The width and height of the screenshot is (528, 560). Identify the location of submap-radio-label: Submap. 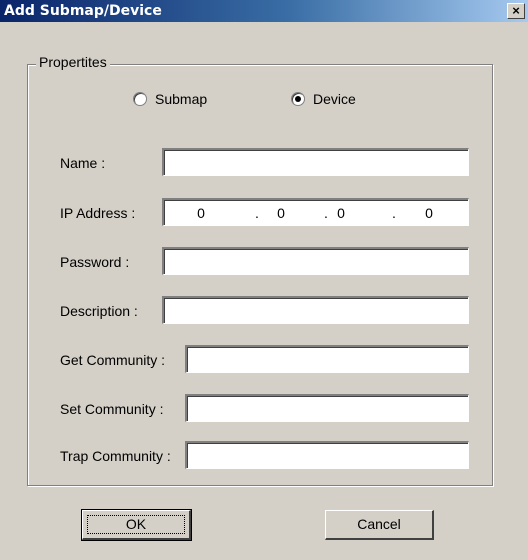
(181, 99).